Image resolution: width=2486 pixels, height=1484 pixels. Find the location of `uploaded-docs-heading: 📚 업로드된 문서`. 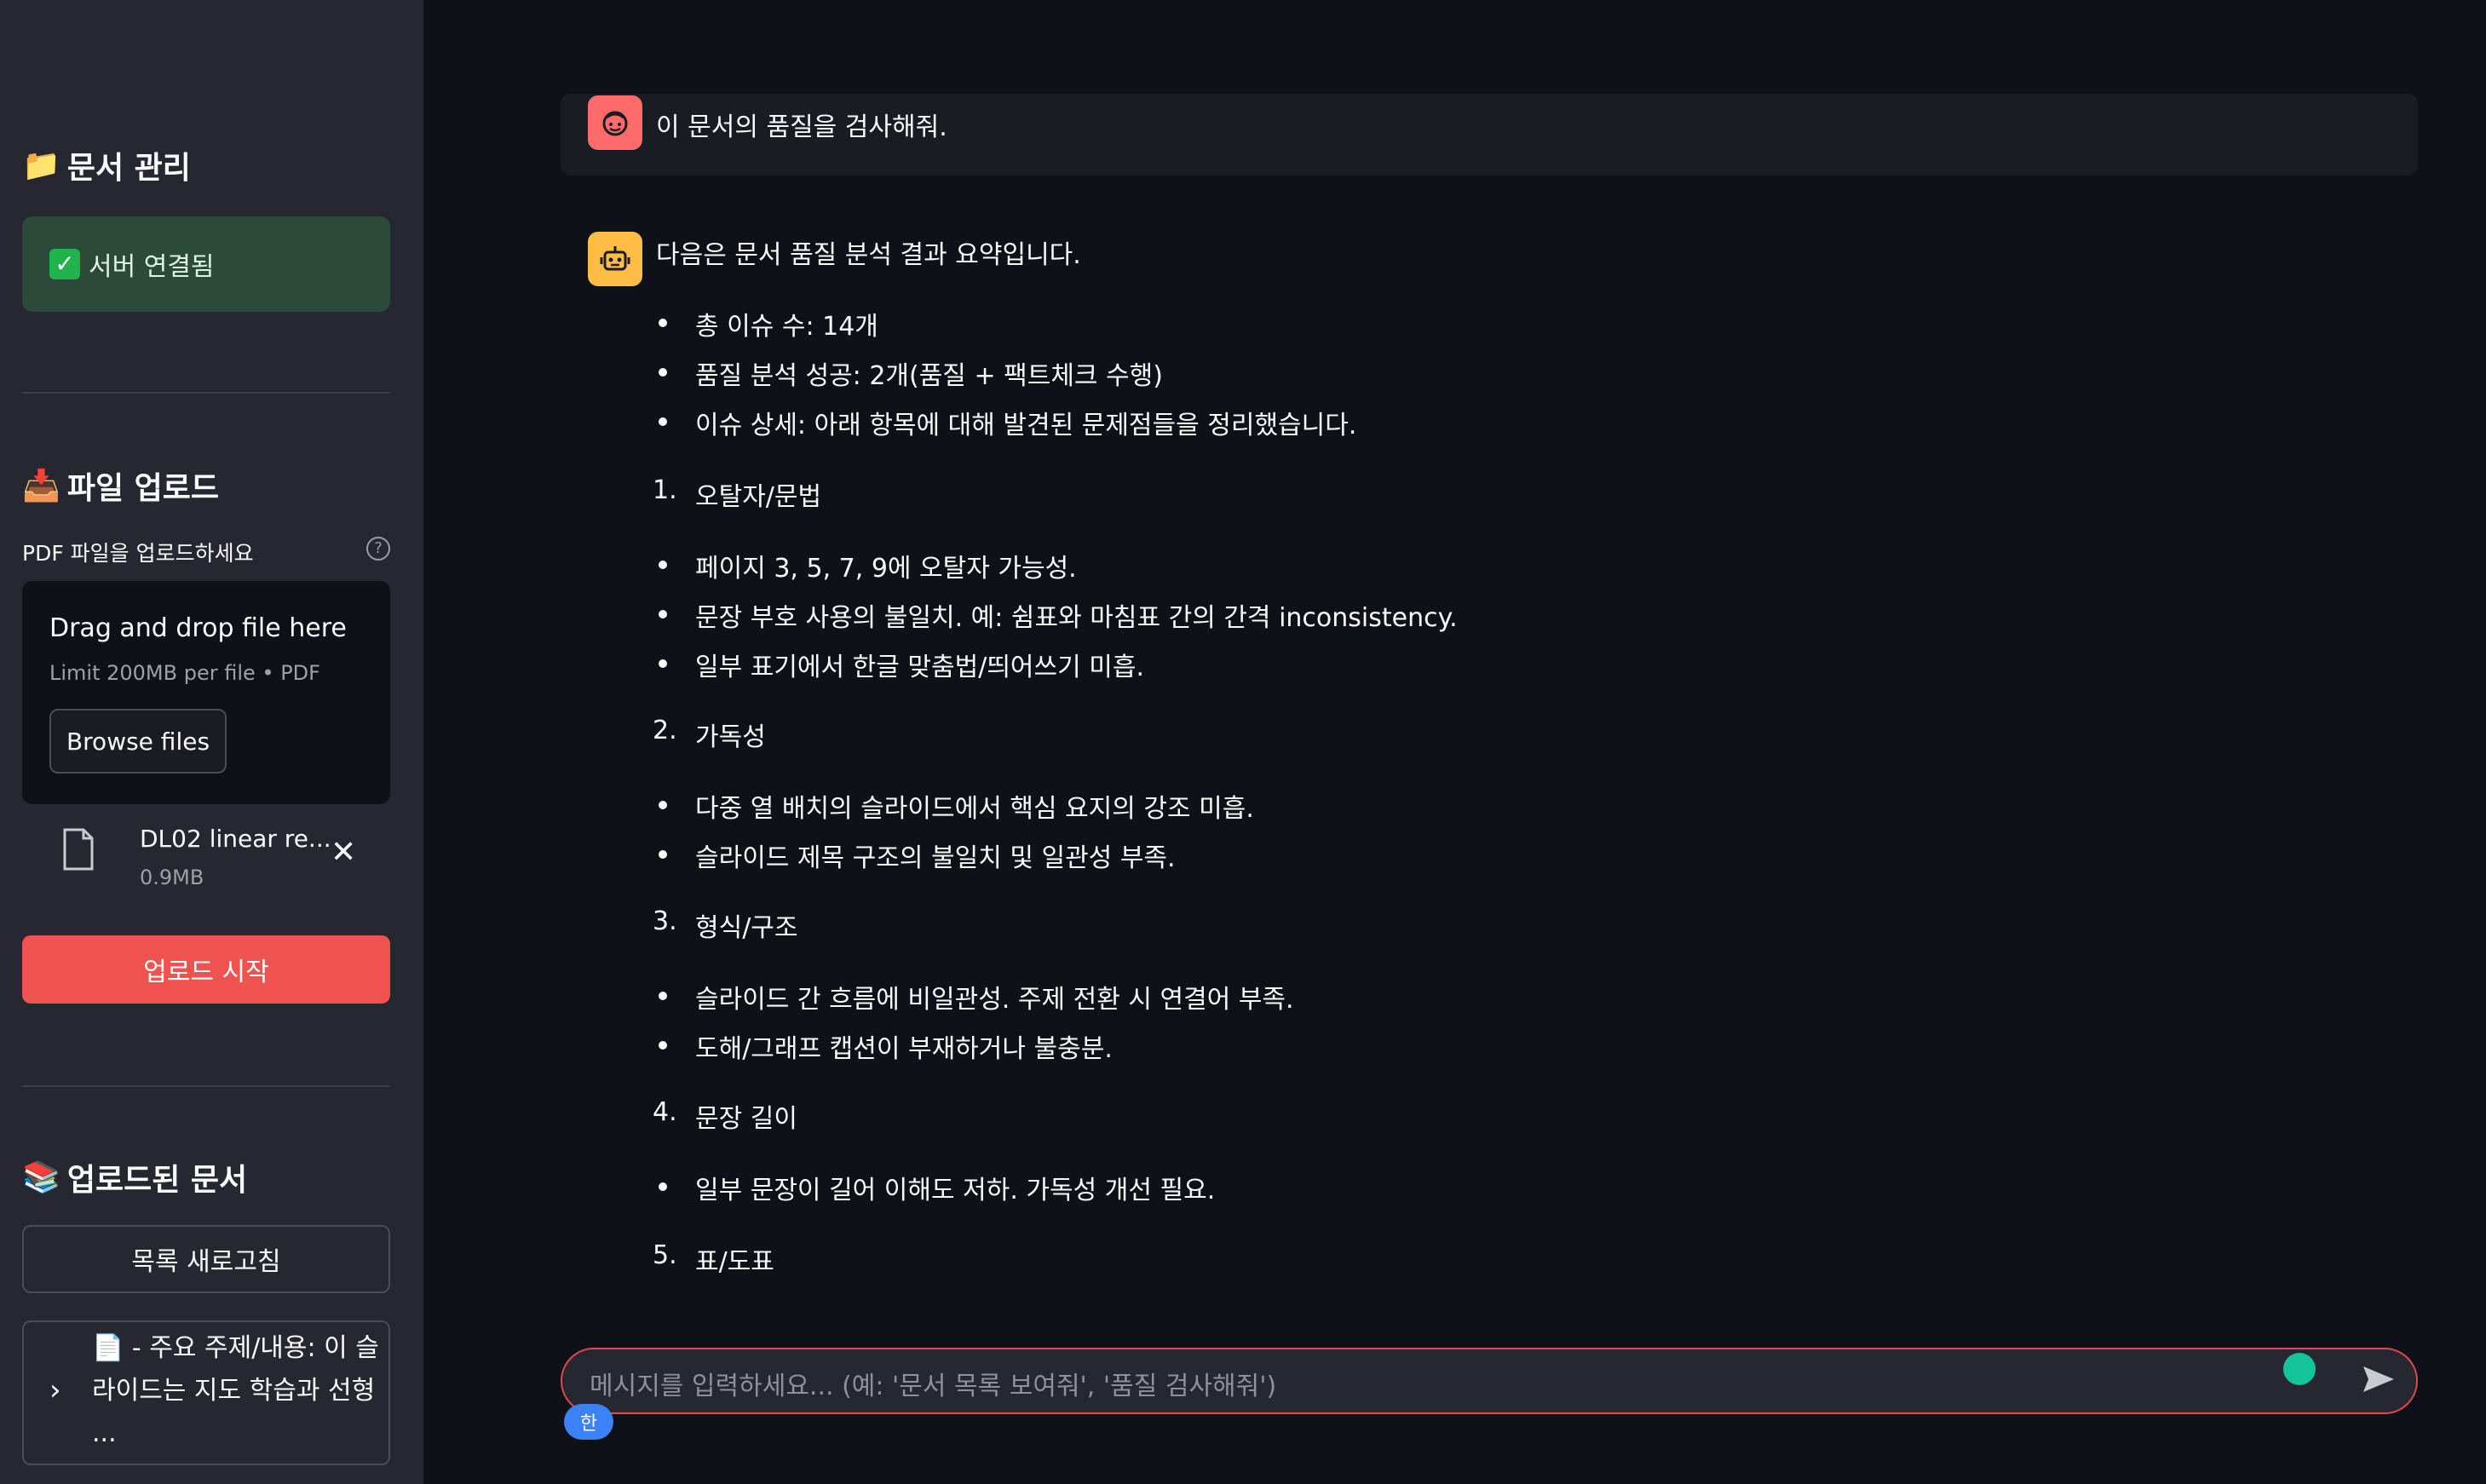

uploaded-docs-heading: 📚 업로드된 문서 is located at coordinates (135, 1179).